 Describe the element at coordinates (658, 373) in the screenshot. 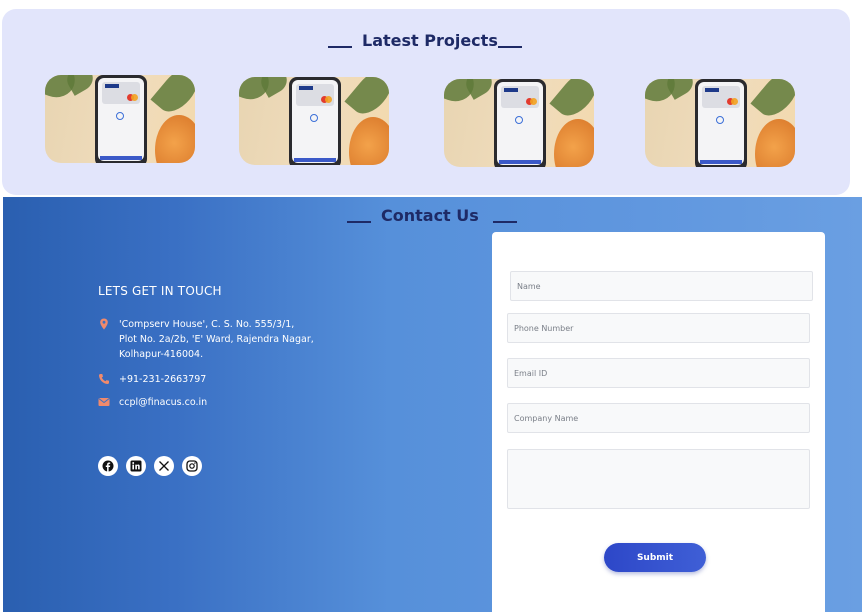

I see `email-field: Email ID` at that location.